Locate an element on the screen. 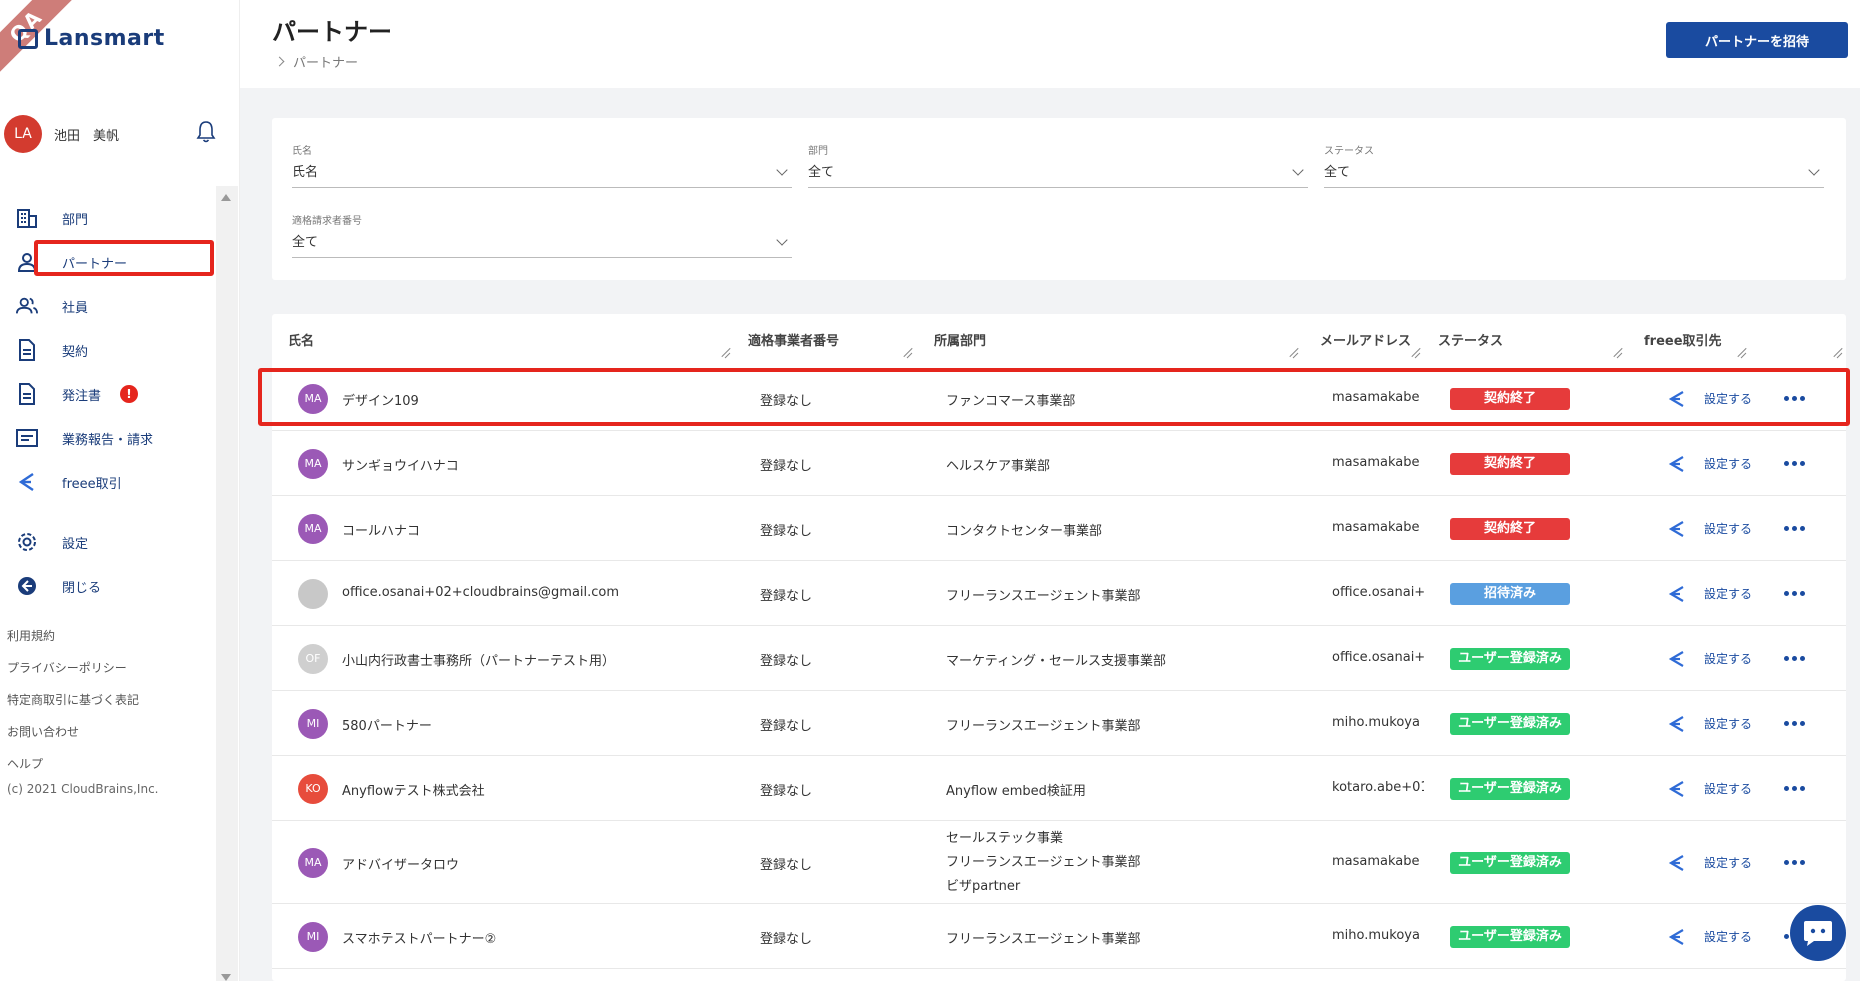 This screenshot has height=981, width=1860. people-icon is located at coordinates (27, 306).